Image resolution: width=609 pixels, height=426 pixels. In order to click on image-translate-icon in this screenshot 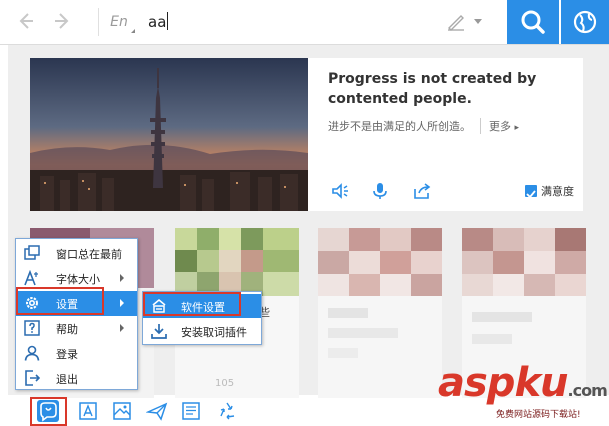, I will do `click(122, 411)`.